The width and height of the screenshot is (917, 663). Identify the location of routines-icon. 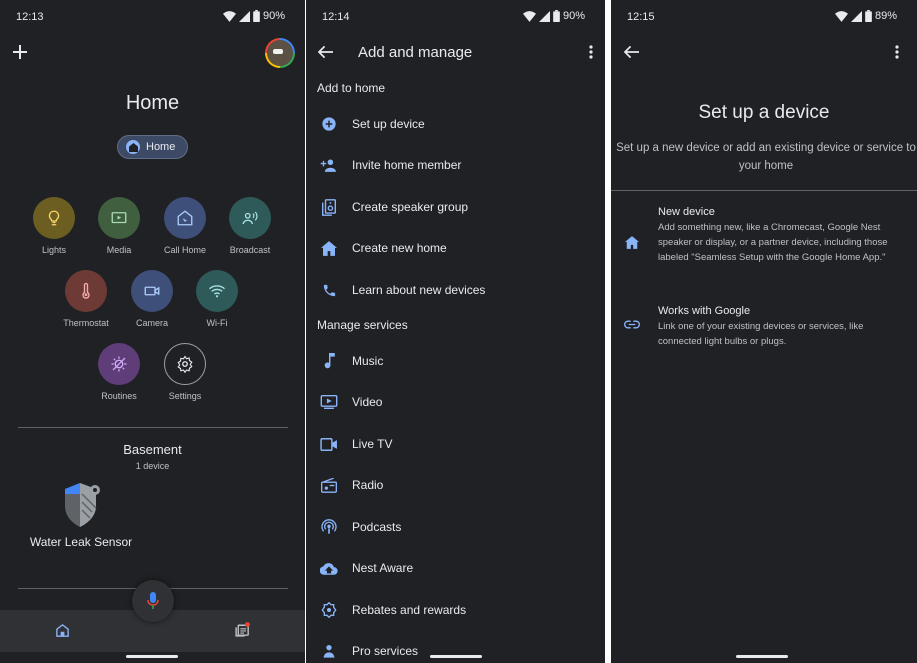
(119, 364).